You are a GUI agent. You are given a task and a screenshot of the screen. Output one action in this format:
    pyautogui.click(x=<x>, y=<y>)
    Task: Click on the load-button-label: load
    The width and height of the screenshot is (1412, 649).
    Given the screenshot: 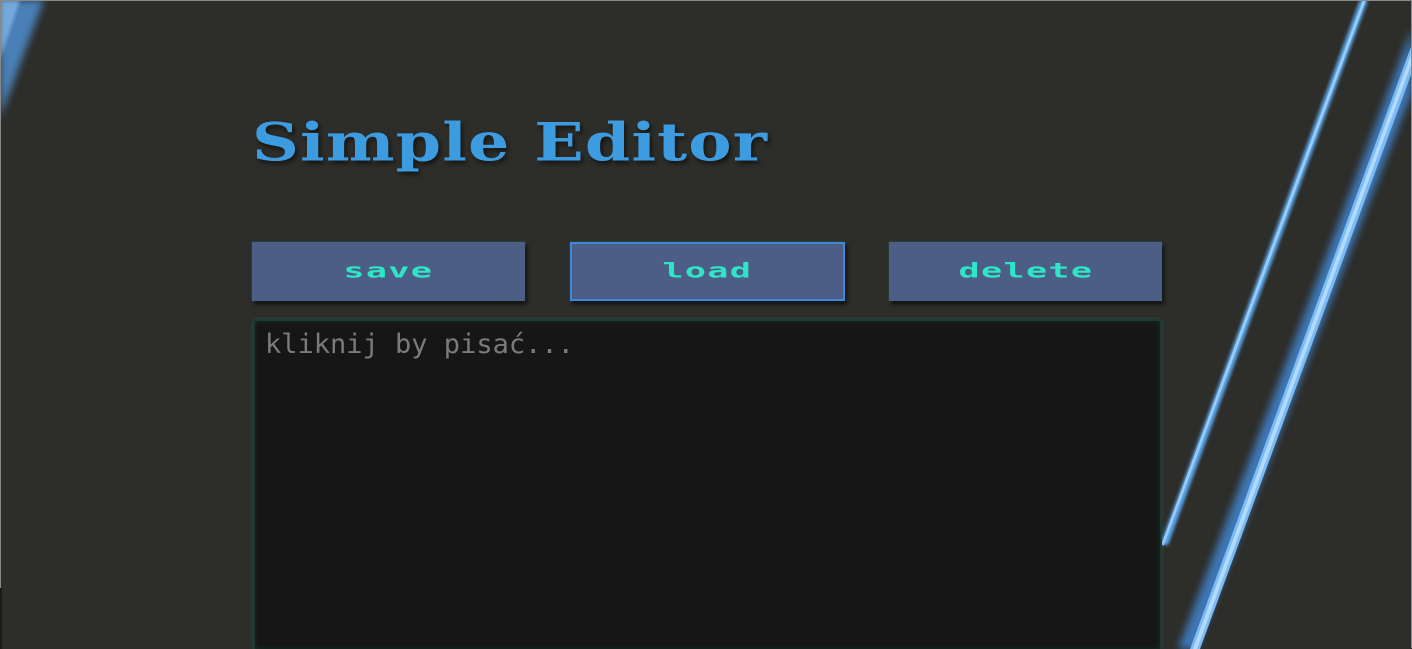 What is the action you would take?
    pyautogui.click(x=707, y=271)
    